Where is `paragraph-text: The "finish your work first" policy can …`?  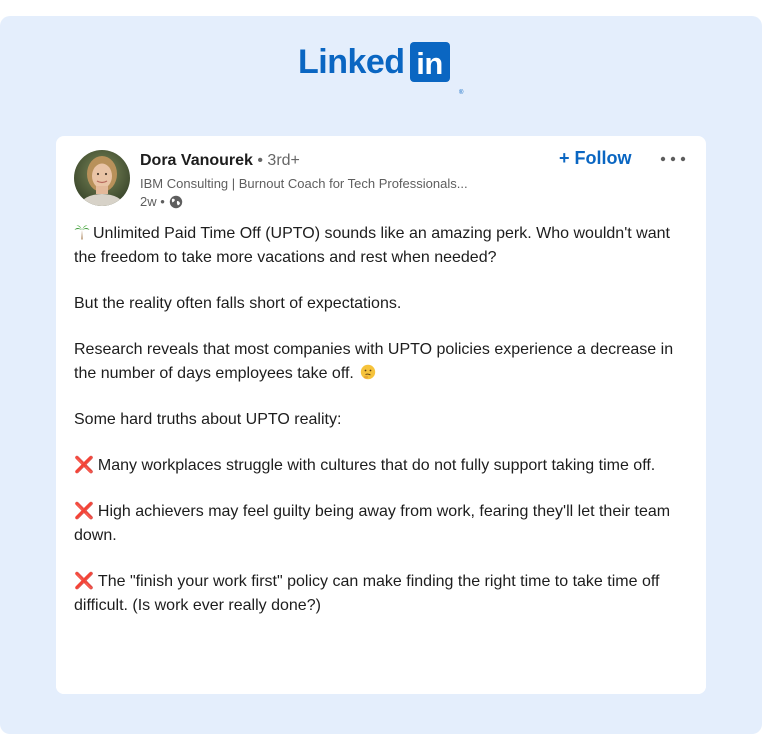
paragraph-text: The "finish your work first" policy can … is located at coordinates (367, 593).